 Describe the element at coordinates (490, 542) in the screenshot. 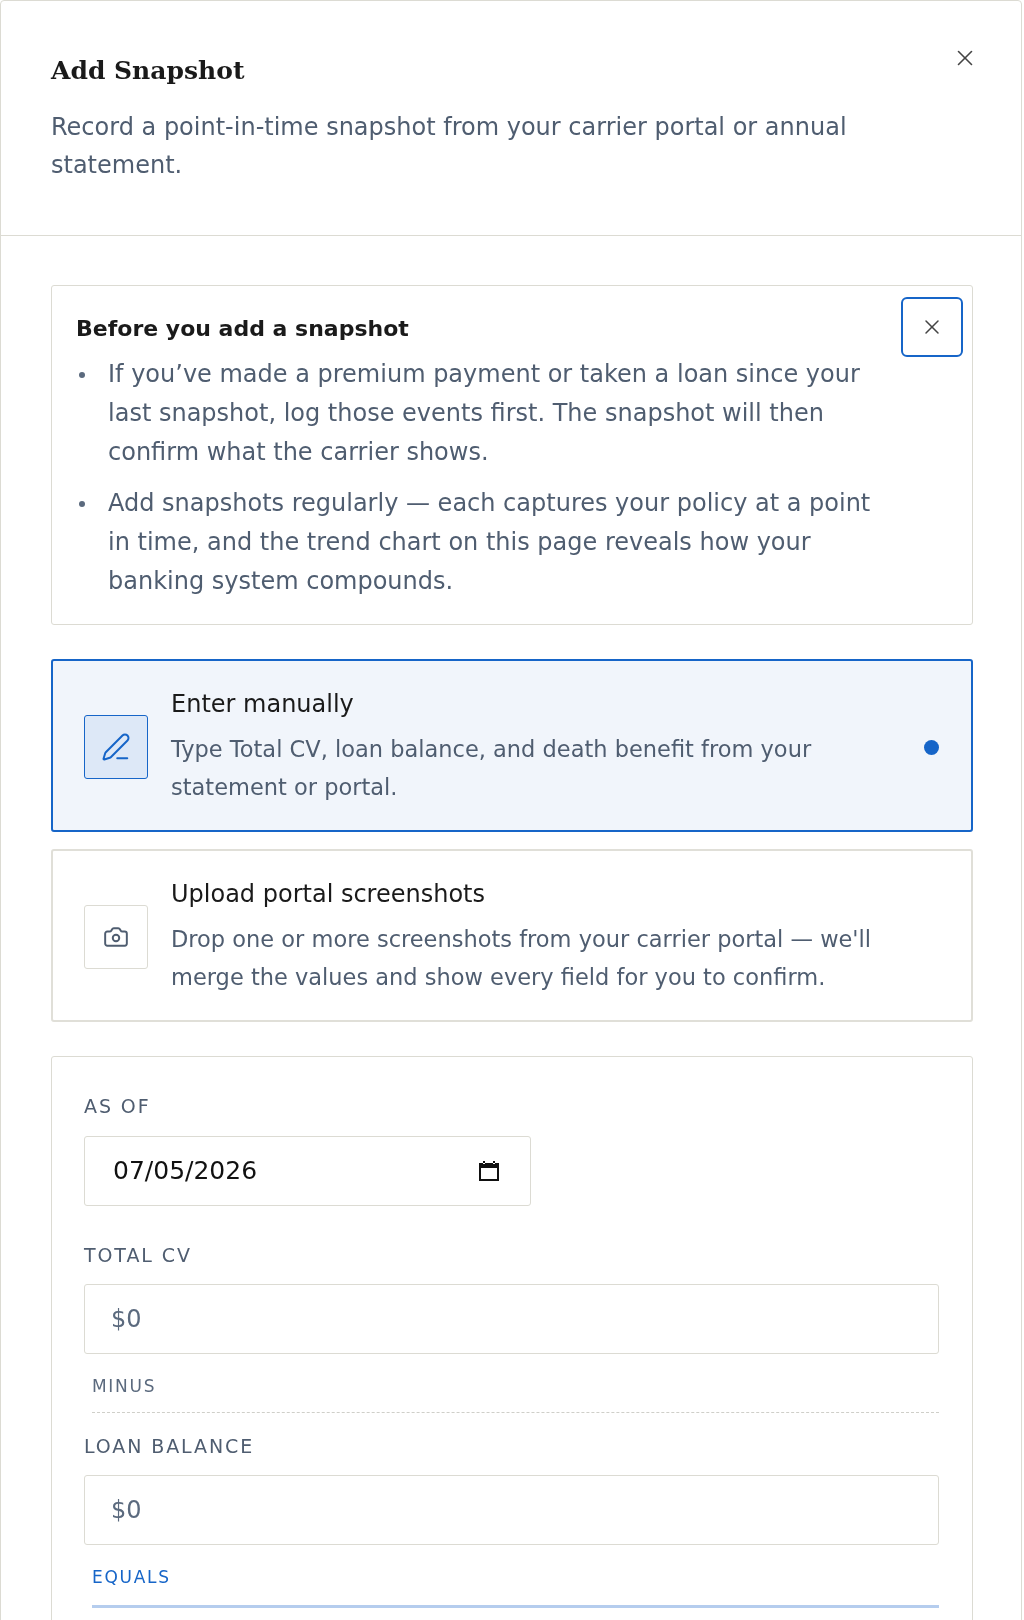

I see `notice-text: Add snapshots regularly — each captures your policy at a point in time, and the trend chart on this page reveals how your banking system compounds.` at that location.